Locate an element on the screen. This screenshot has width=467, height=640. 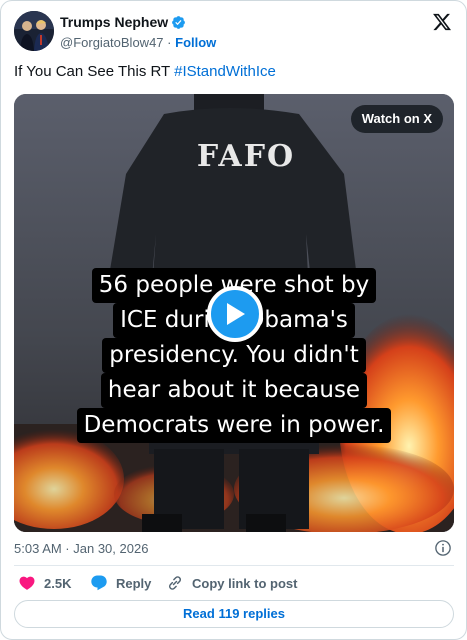
verified-badge-icon is located at coordinates (179, 22).